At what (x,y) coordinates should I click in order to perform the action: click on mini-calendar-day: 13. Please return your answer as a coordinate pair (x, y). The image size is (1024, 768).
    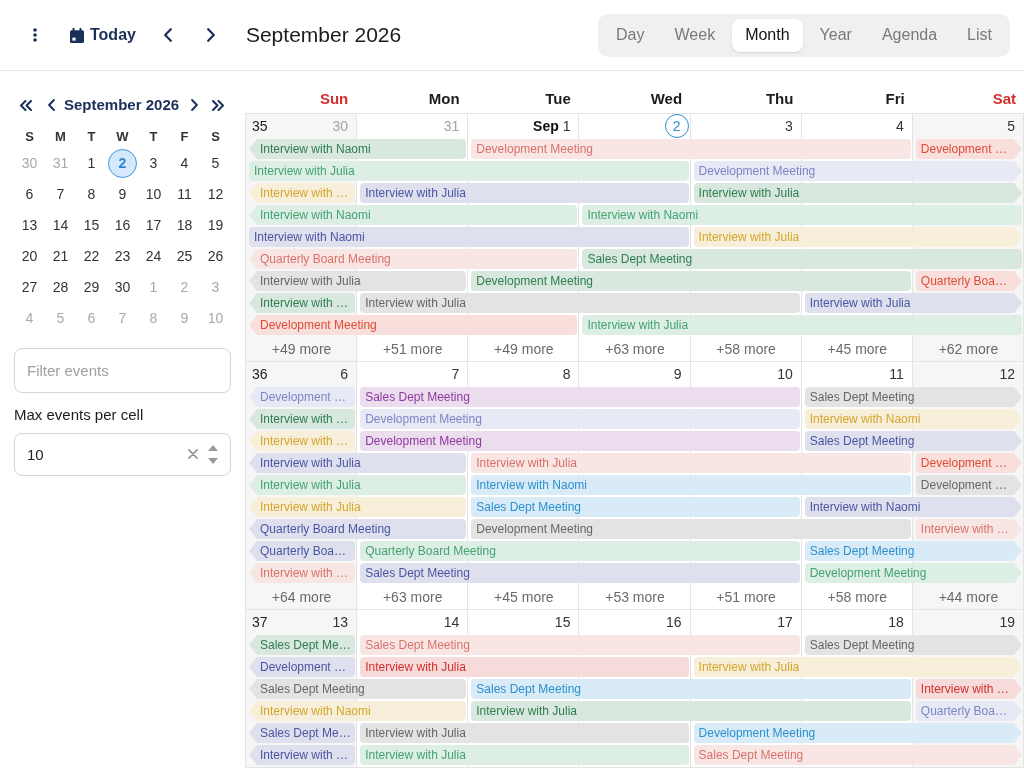
    Looking at the image, I should click on (29, 225).